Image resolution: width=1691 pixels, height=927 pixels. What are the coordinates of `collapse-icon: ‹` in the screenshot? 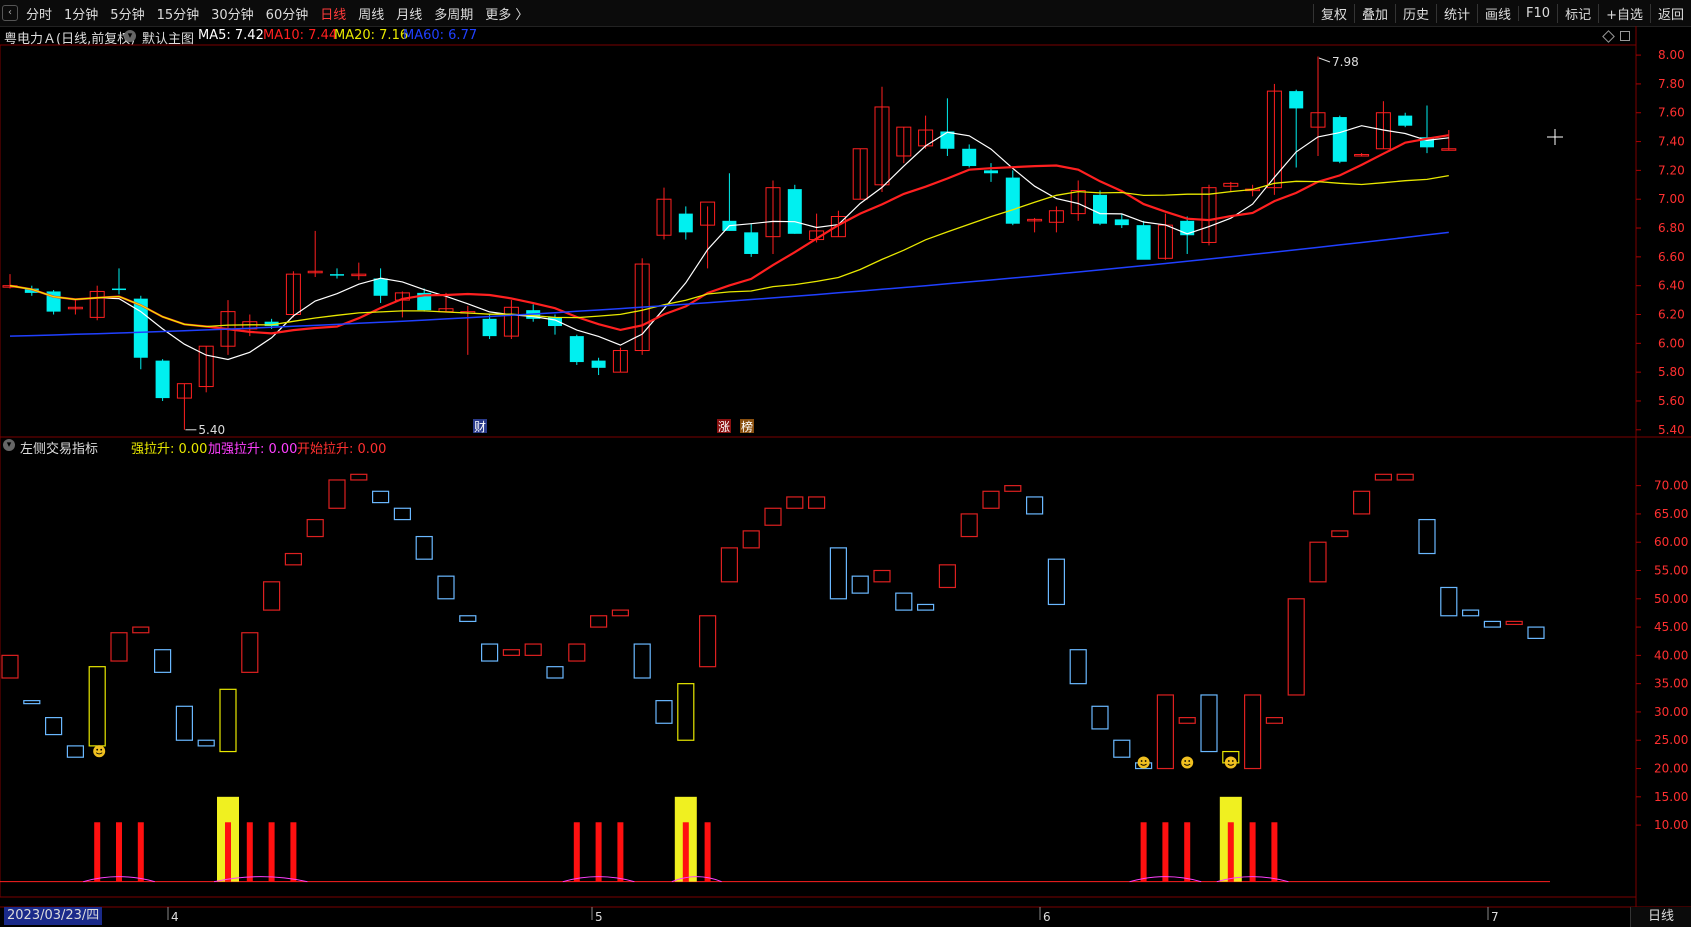 It's located at (10, 13).